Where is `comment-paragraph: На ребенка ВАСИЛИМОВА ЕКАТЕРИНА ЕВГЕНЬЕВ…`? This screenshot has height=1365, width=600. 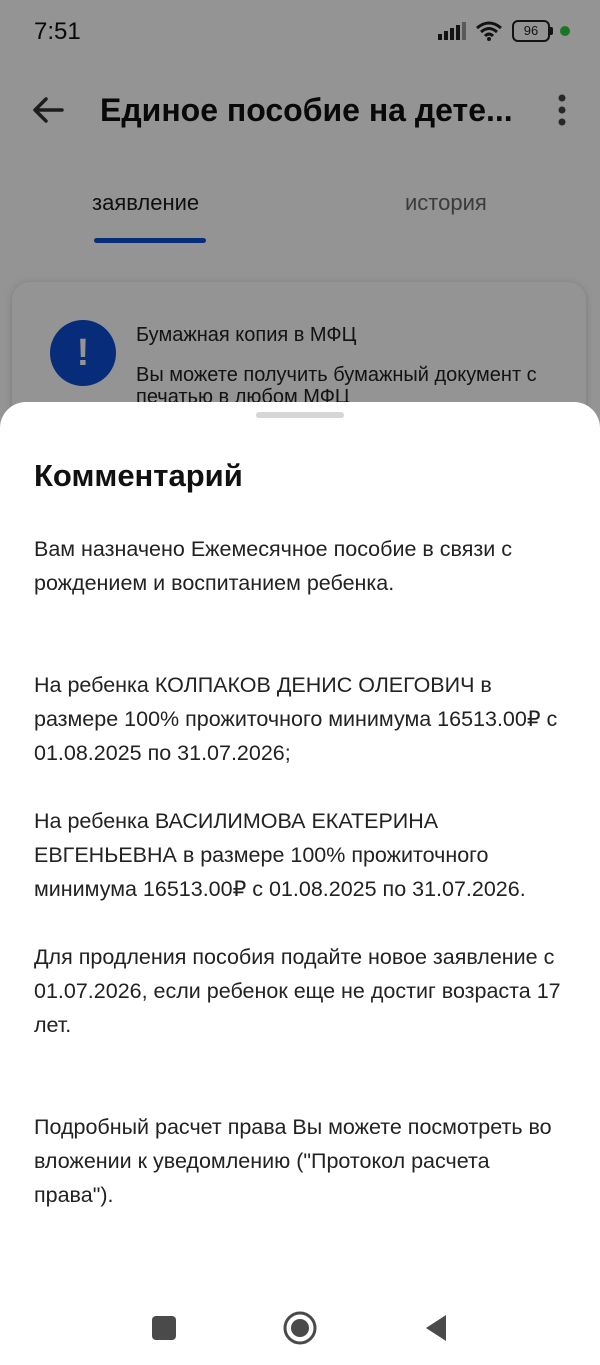 comment-paragraph: На ребенка ВАСИЛИМОВА ЕКАТЕРИНА ЕВГЕНЬЕВ… is located at coordinates (280, 855).